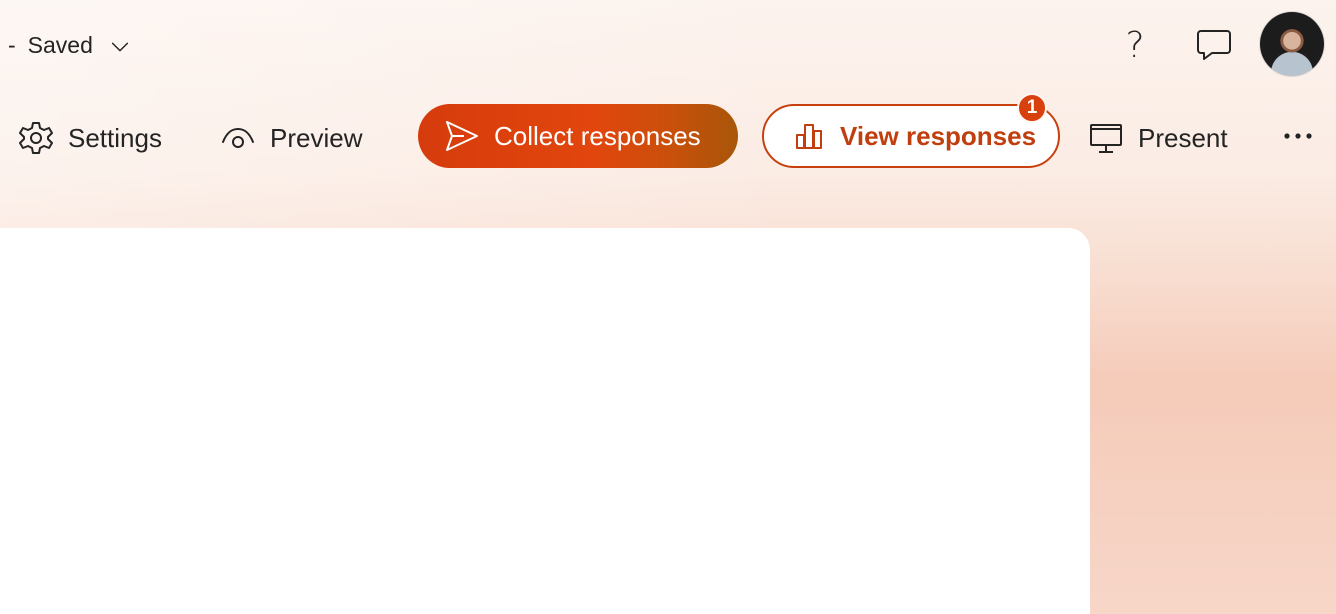 This screenshot has height=614, width=1336. I want to click on bar-chart-icon, so click(809, 136).